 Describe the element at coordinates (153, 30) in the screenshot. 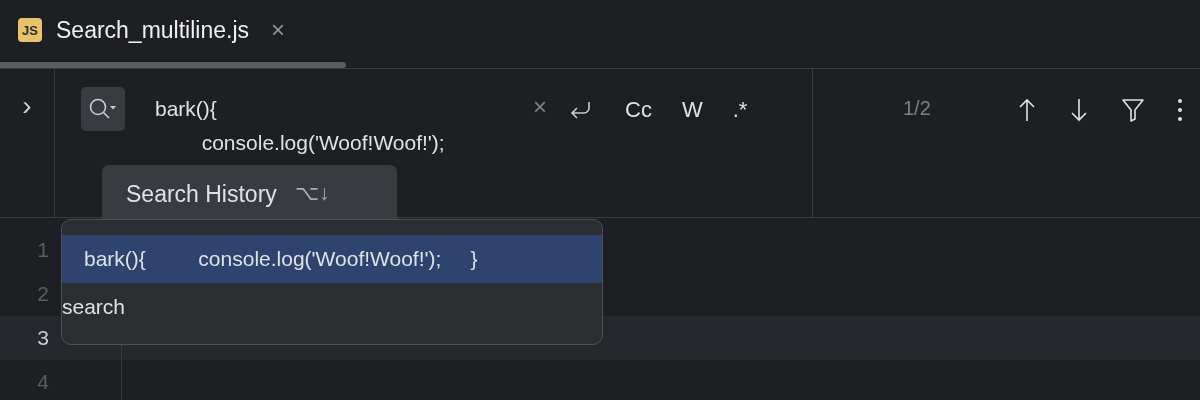

I see `tab-title: Search_multiline.js` at that location.